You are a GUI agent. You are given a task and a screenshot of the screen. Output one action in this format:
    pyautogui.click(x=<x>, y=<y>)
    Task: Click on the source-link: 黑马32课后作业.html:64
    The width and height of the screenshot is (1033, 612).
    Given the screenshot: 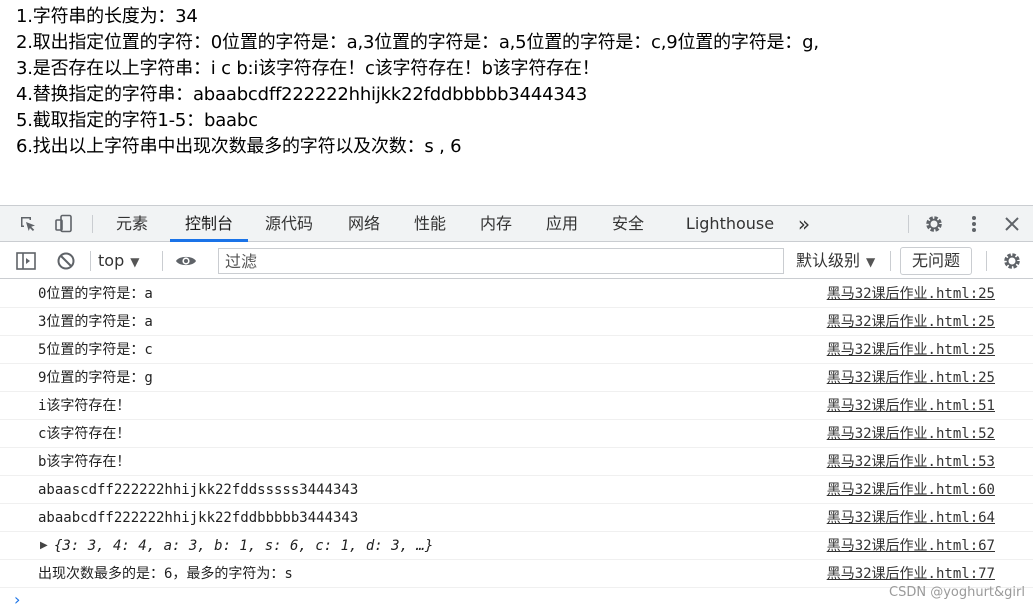 What is the action you would take?
    pyautogui.click(x=911, y=518)
    